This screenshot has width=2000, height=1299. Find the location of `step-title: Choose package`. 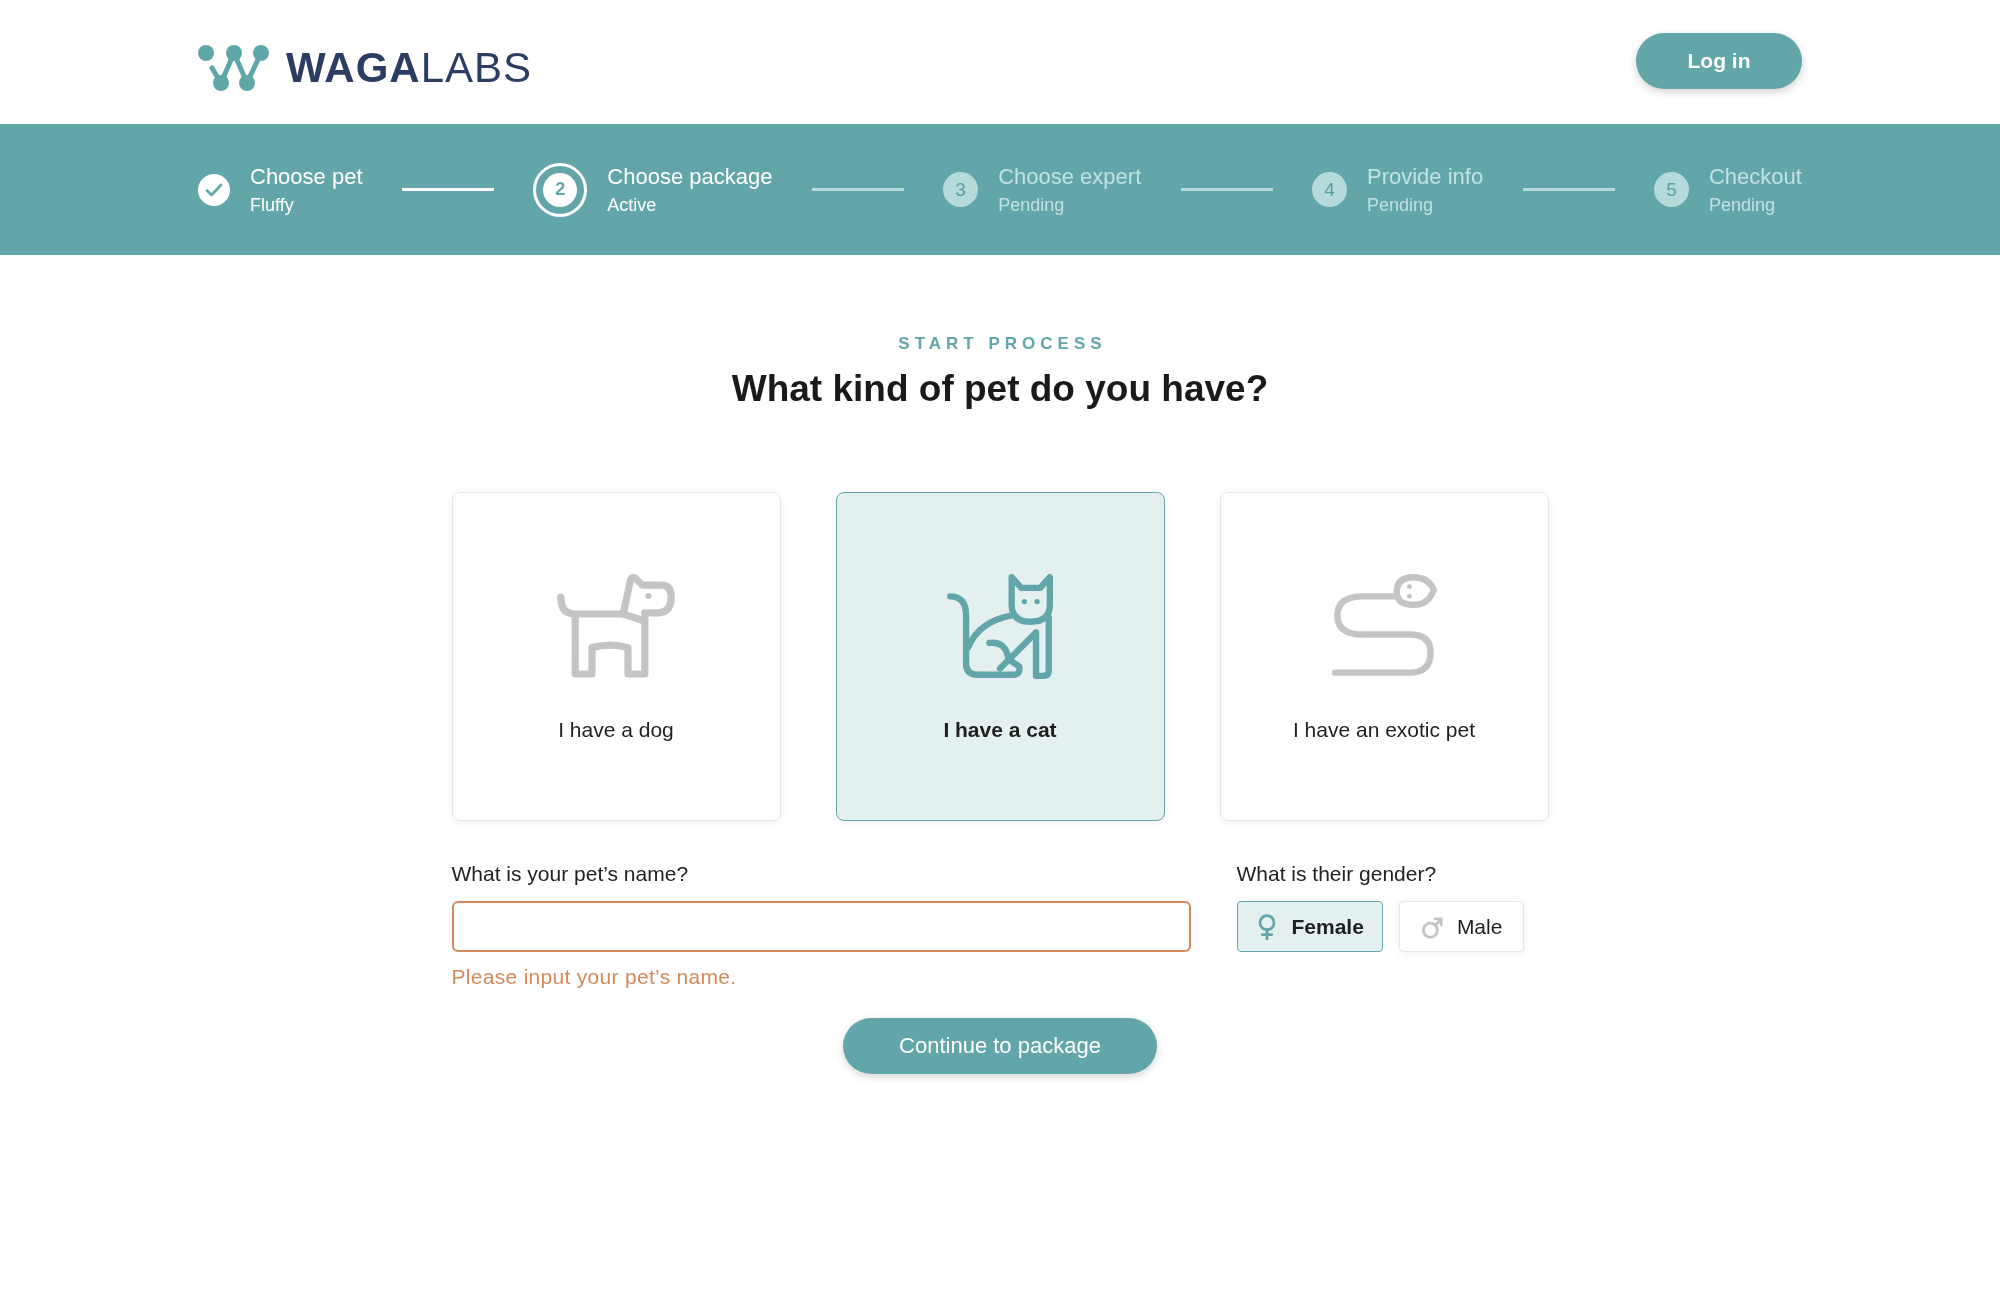

step-title: Choose package is located at coordinates (690, 176).